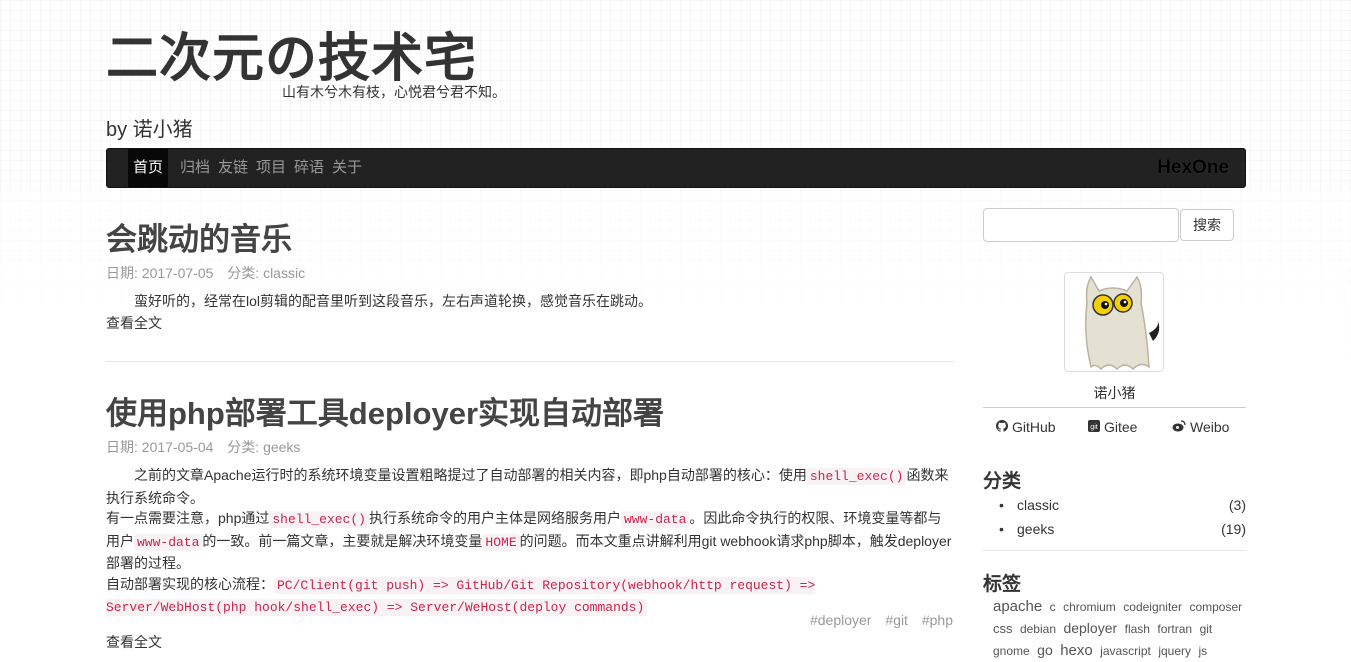 Image resolution: width=1351 pixels, height=662 pixels. Describe the element at coordinates (1081, 225) in the screenshot. I see `search-input` at that location.